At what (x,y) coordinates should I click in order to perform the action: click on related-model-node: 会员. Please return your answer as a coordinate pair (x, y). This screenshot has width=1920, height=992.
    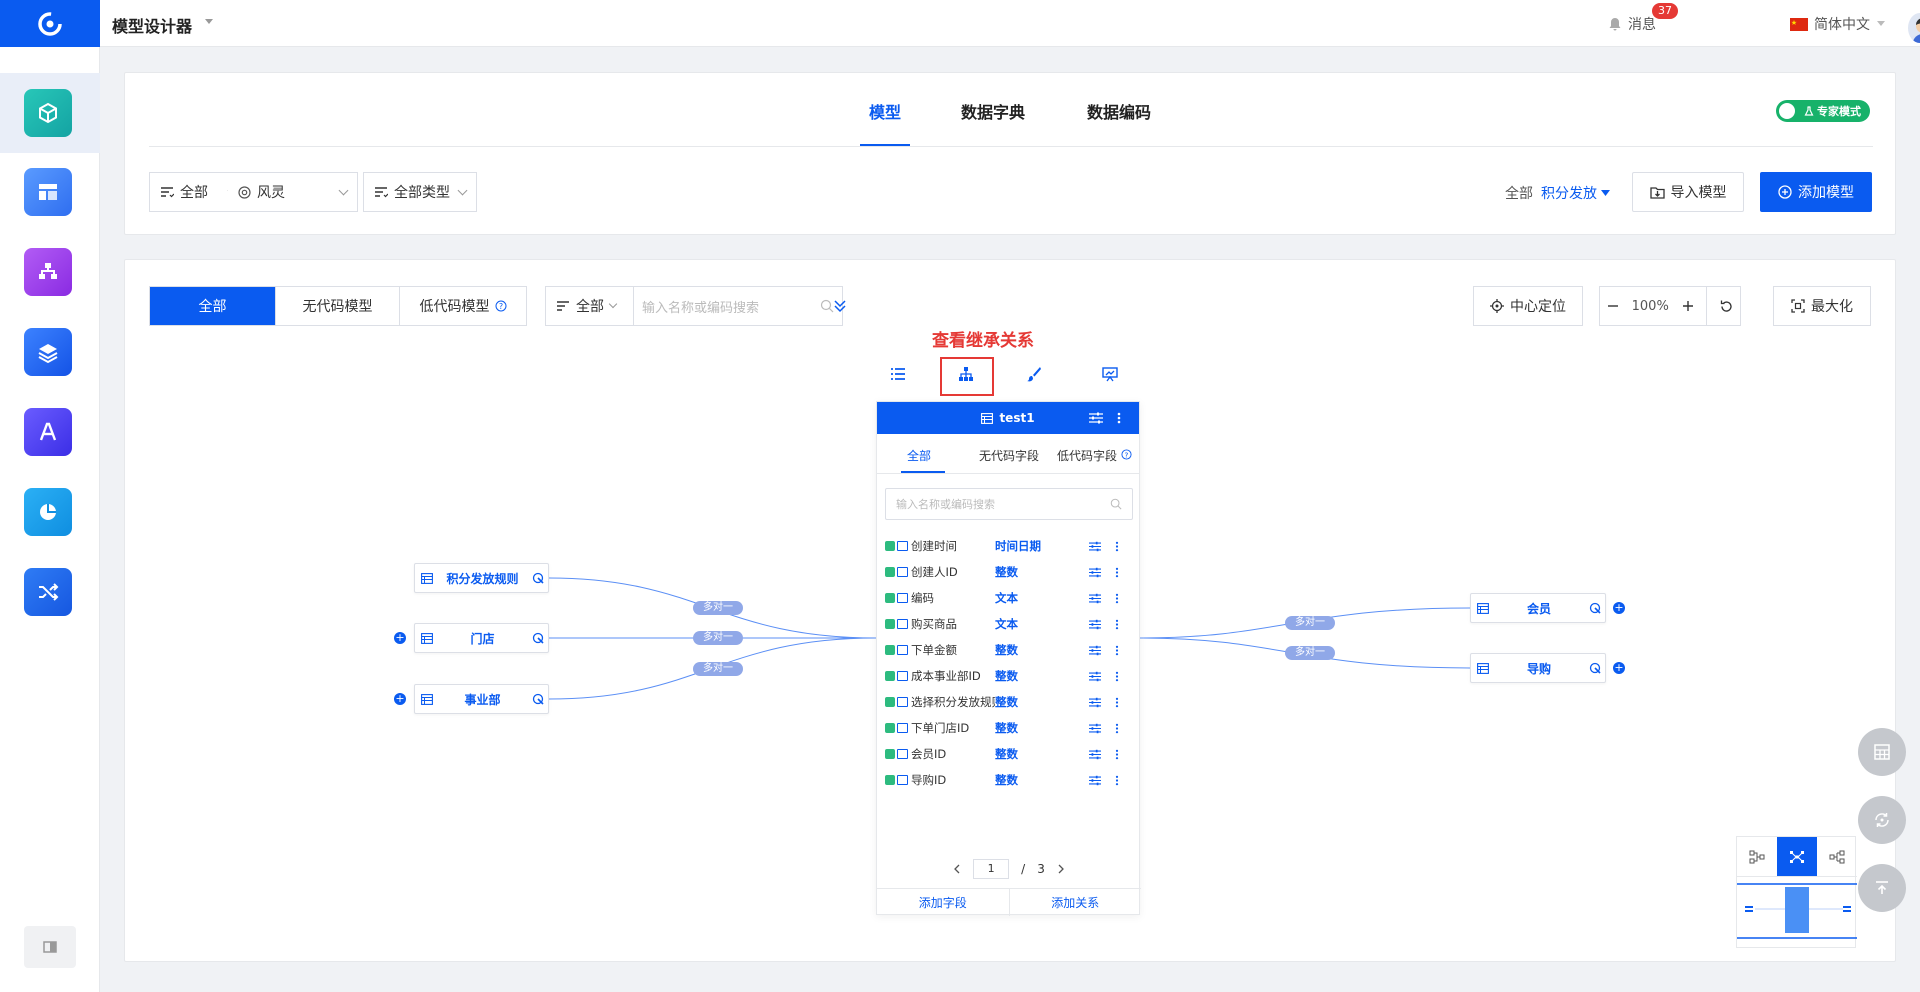
    Looking at the image, I should click on (1538, 608).